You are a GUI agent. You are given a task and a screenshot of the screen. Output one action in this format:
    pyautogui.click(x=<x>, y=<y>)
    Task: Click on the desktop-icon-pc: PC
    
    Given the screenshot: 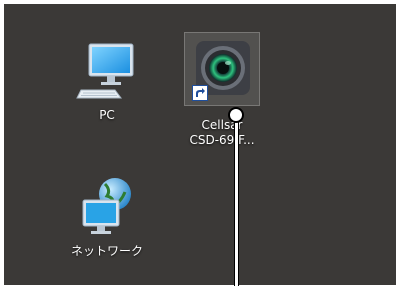 What is the action you would take?
    pyautogui.click(x=107, y=80)
    